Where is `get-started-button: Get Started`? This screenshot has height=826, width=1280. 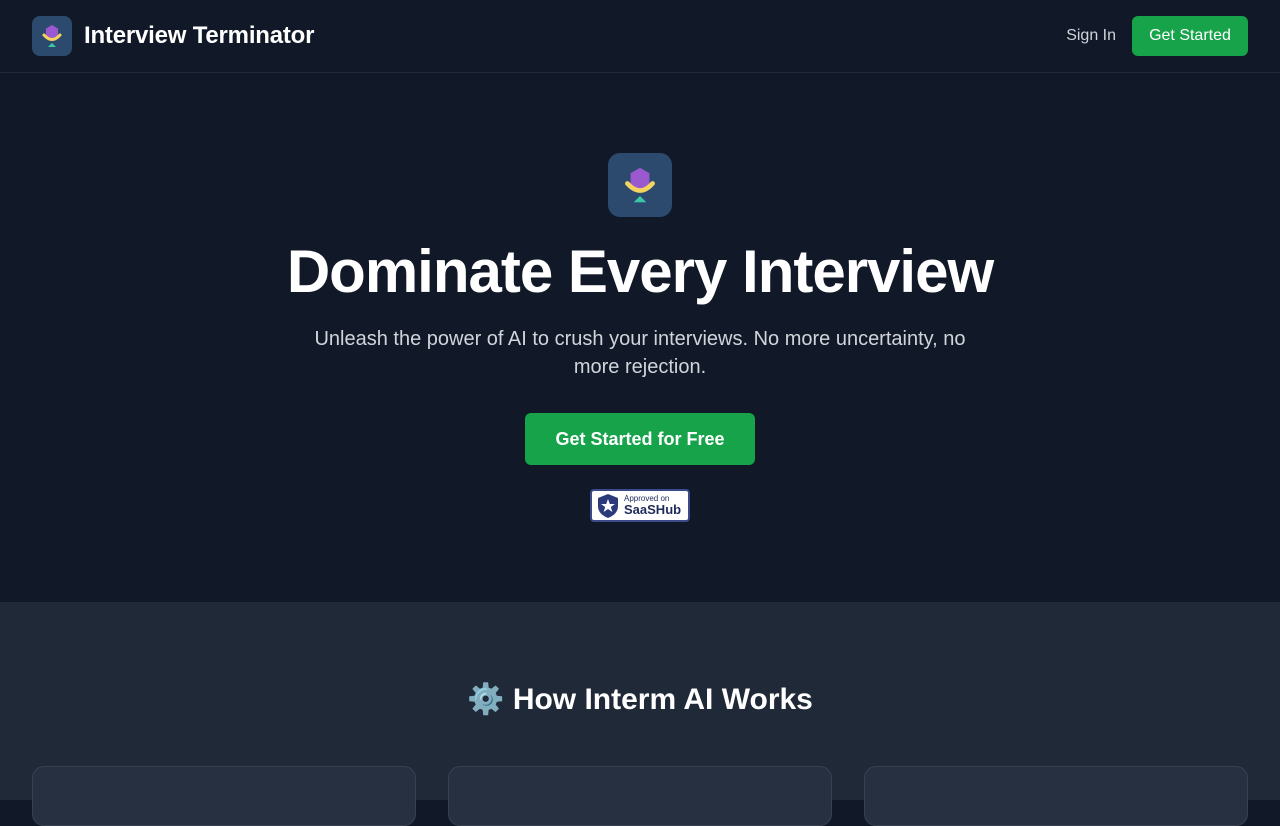
get-started-button: Get Started is located at coordinates (1190, 36).